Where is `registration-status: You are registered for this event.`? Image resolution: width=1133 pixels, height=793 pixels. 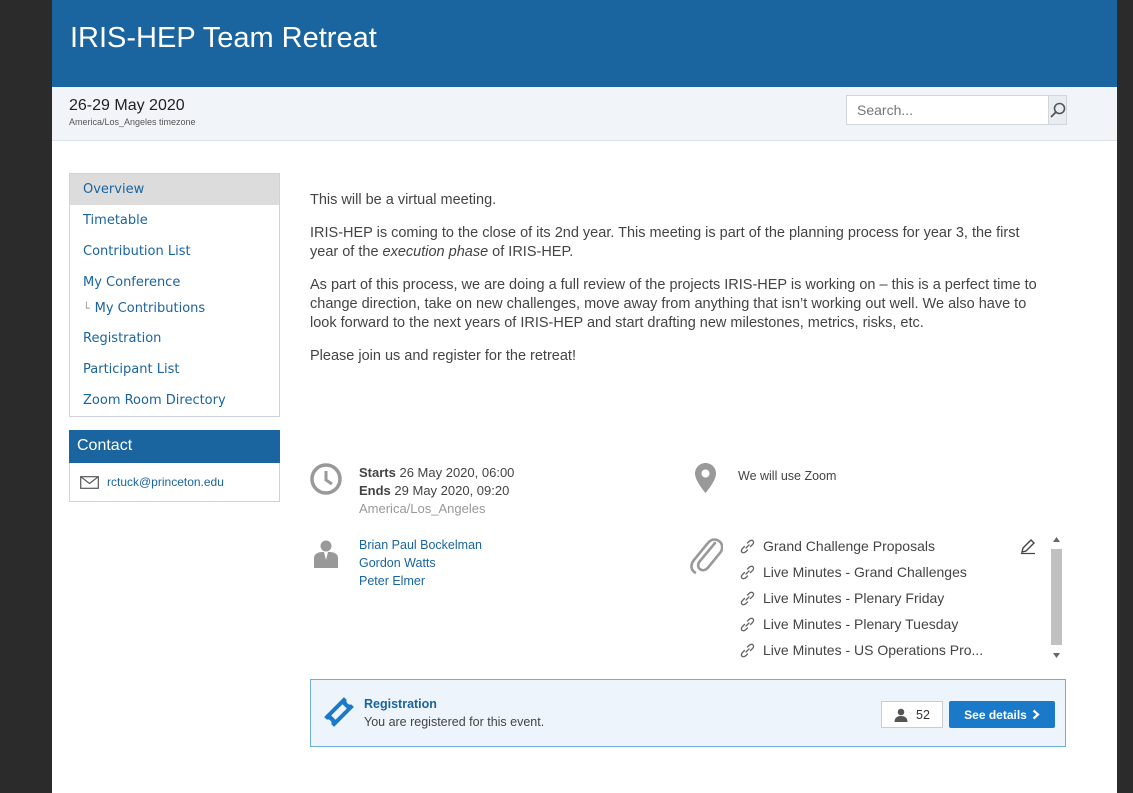 registration-status: You are registered for this event. is located at coordinates (454, 722).